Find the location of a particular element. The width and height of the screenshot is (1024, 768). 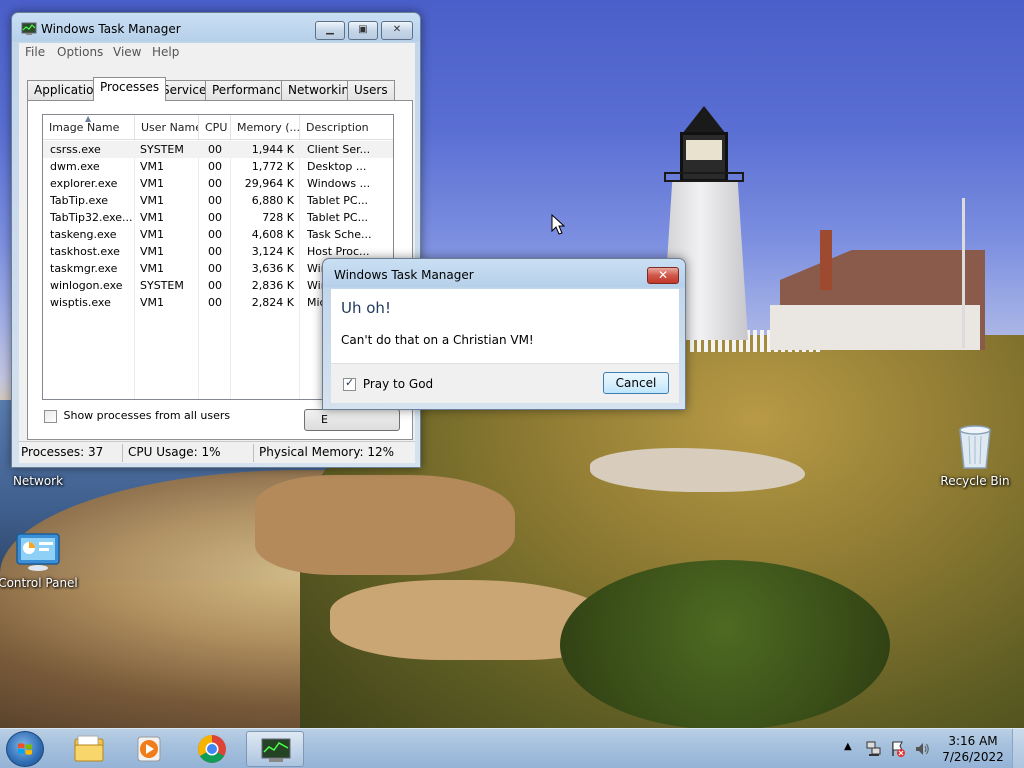

desktop-icon-control-panel: Control Panel is located at coordinates (39, 561).